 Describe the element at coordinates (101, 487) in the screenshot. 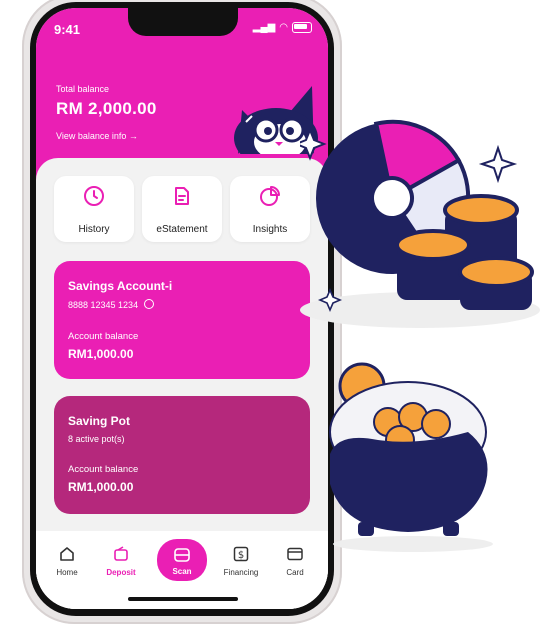

I see `saving-pot-balance-value: RM1,000.00` at that location.